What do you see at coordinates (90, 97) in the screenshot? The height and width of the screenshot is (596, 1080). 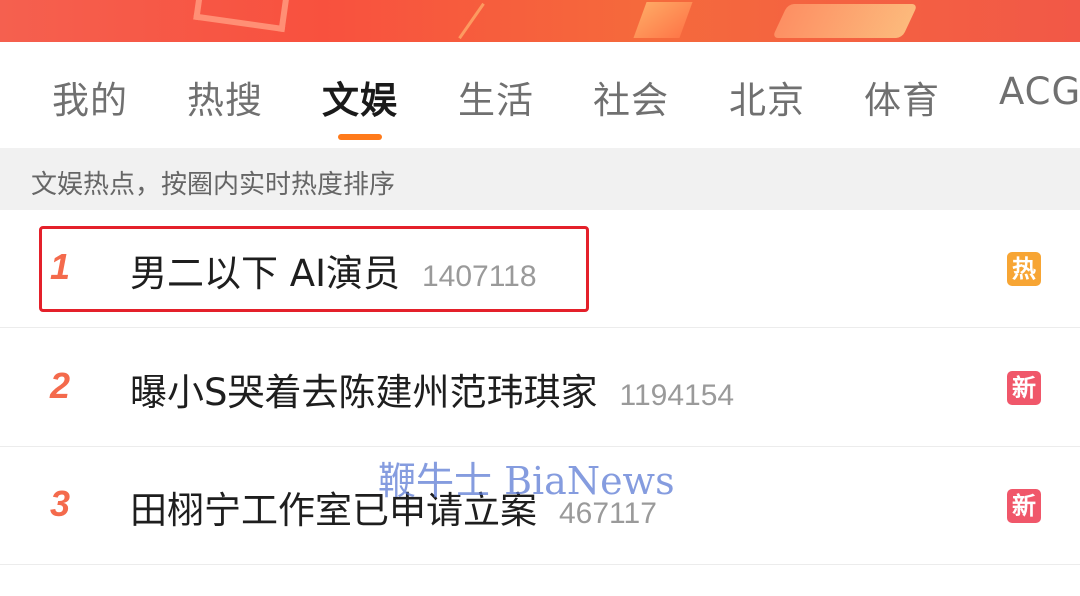 I see `tab-mine: 我的` at bounding box center [90, 97].